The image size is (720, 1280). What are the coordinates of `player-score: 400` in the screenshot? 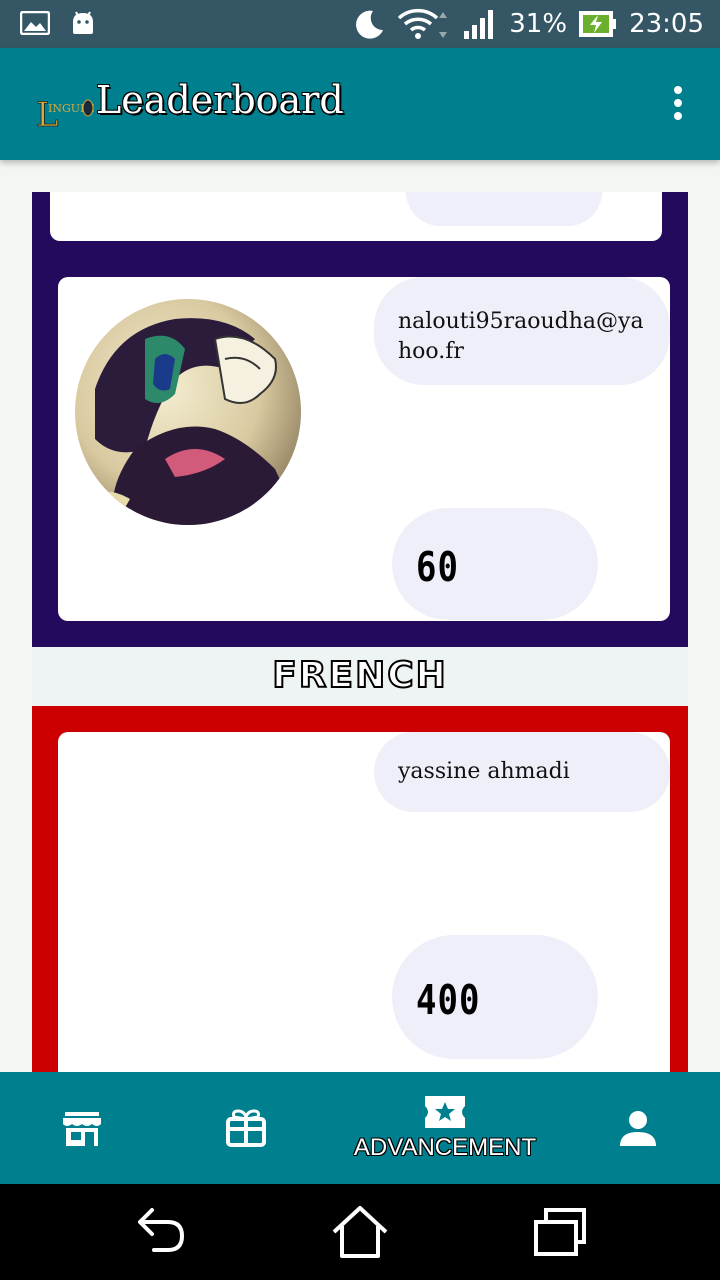 It's located at (448, 1001).